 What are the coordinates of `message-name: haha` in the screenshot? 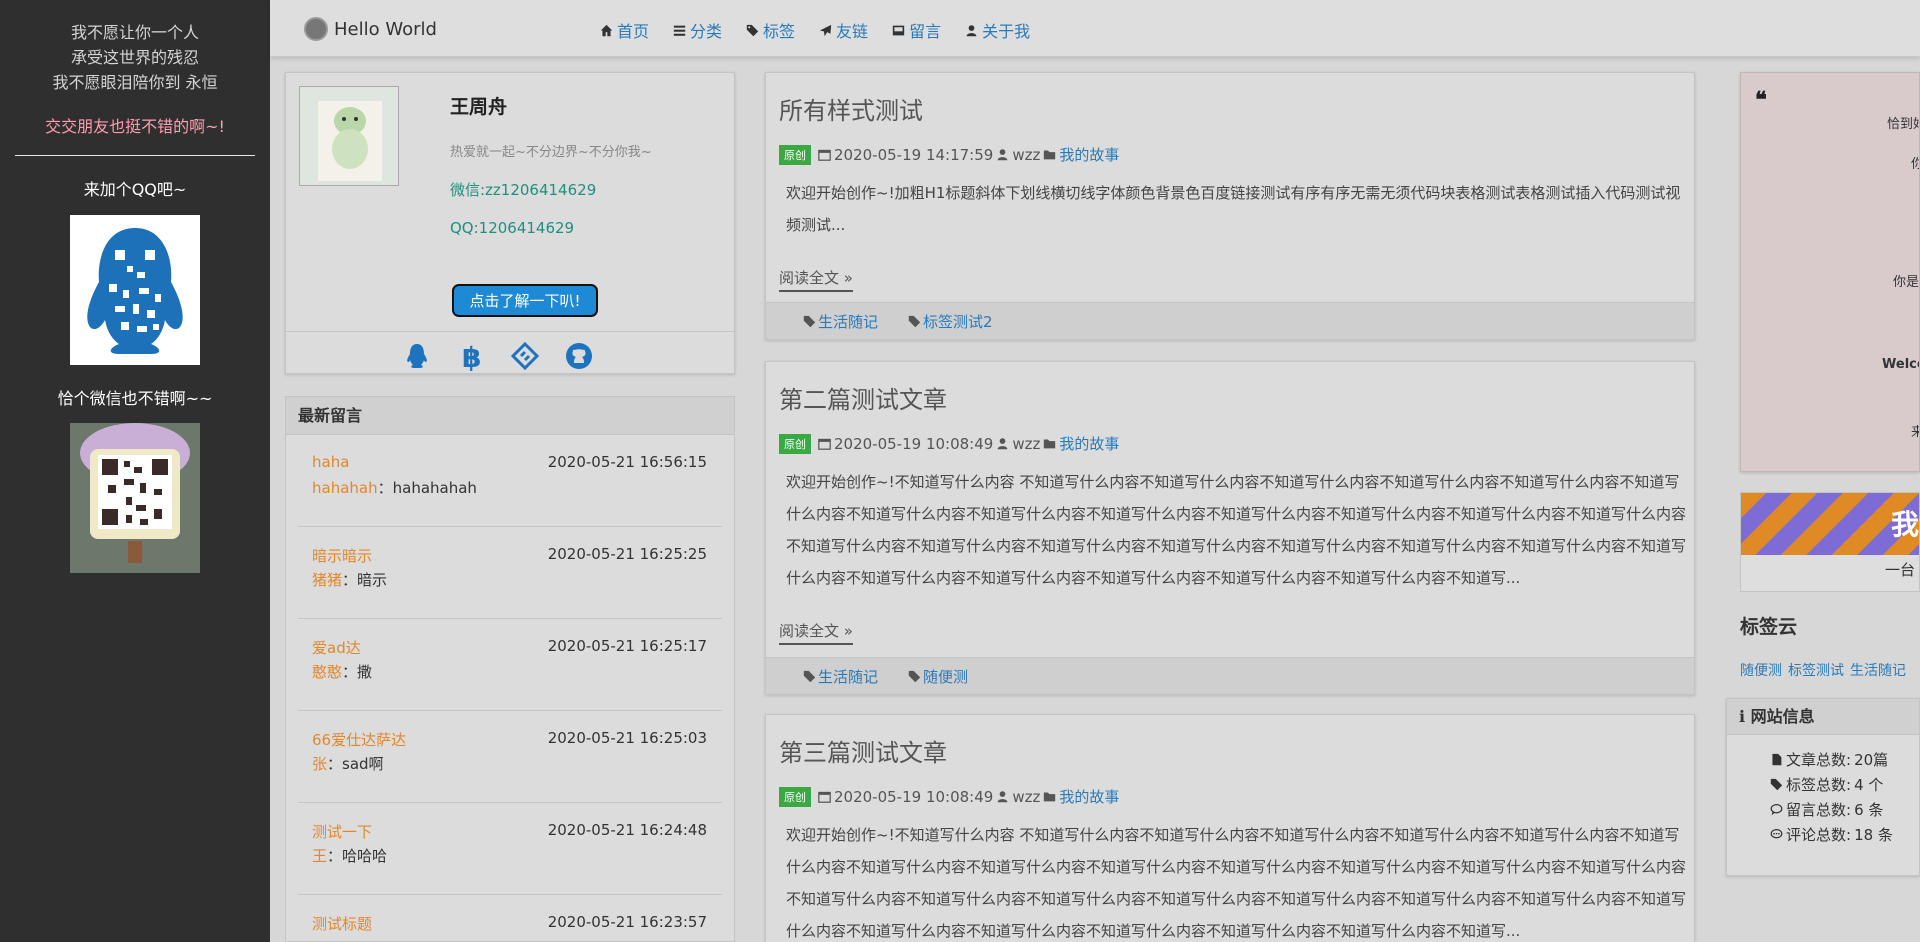 It's located at (330, 462).